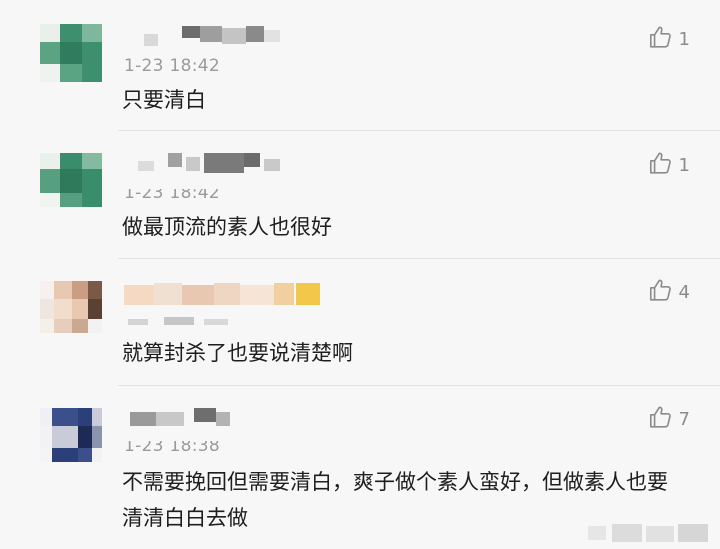  I want to click on like-count: 4, so click(684, 292).